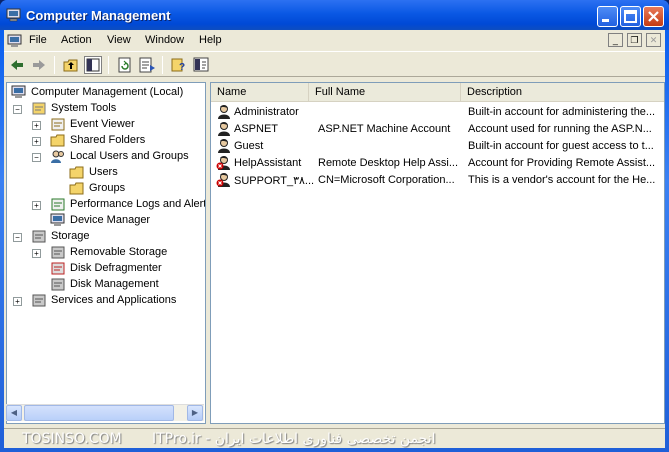 This screenshot has height=452, width=669. Describe the element at coordinates (57, 156) in the screenshot. I see `users-groups-icon` at that location.